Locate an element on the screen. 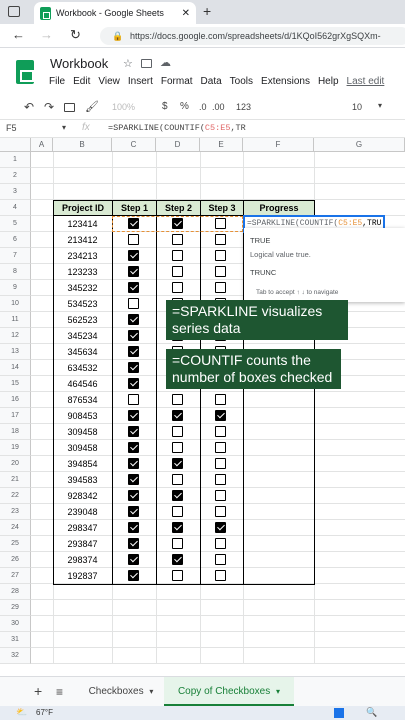  row-header-22: 22 is located at coordinates (15, 496).